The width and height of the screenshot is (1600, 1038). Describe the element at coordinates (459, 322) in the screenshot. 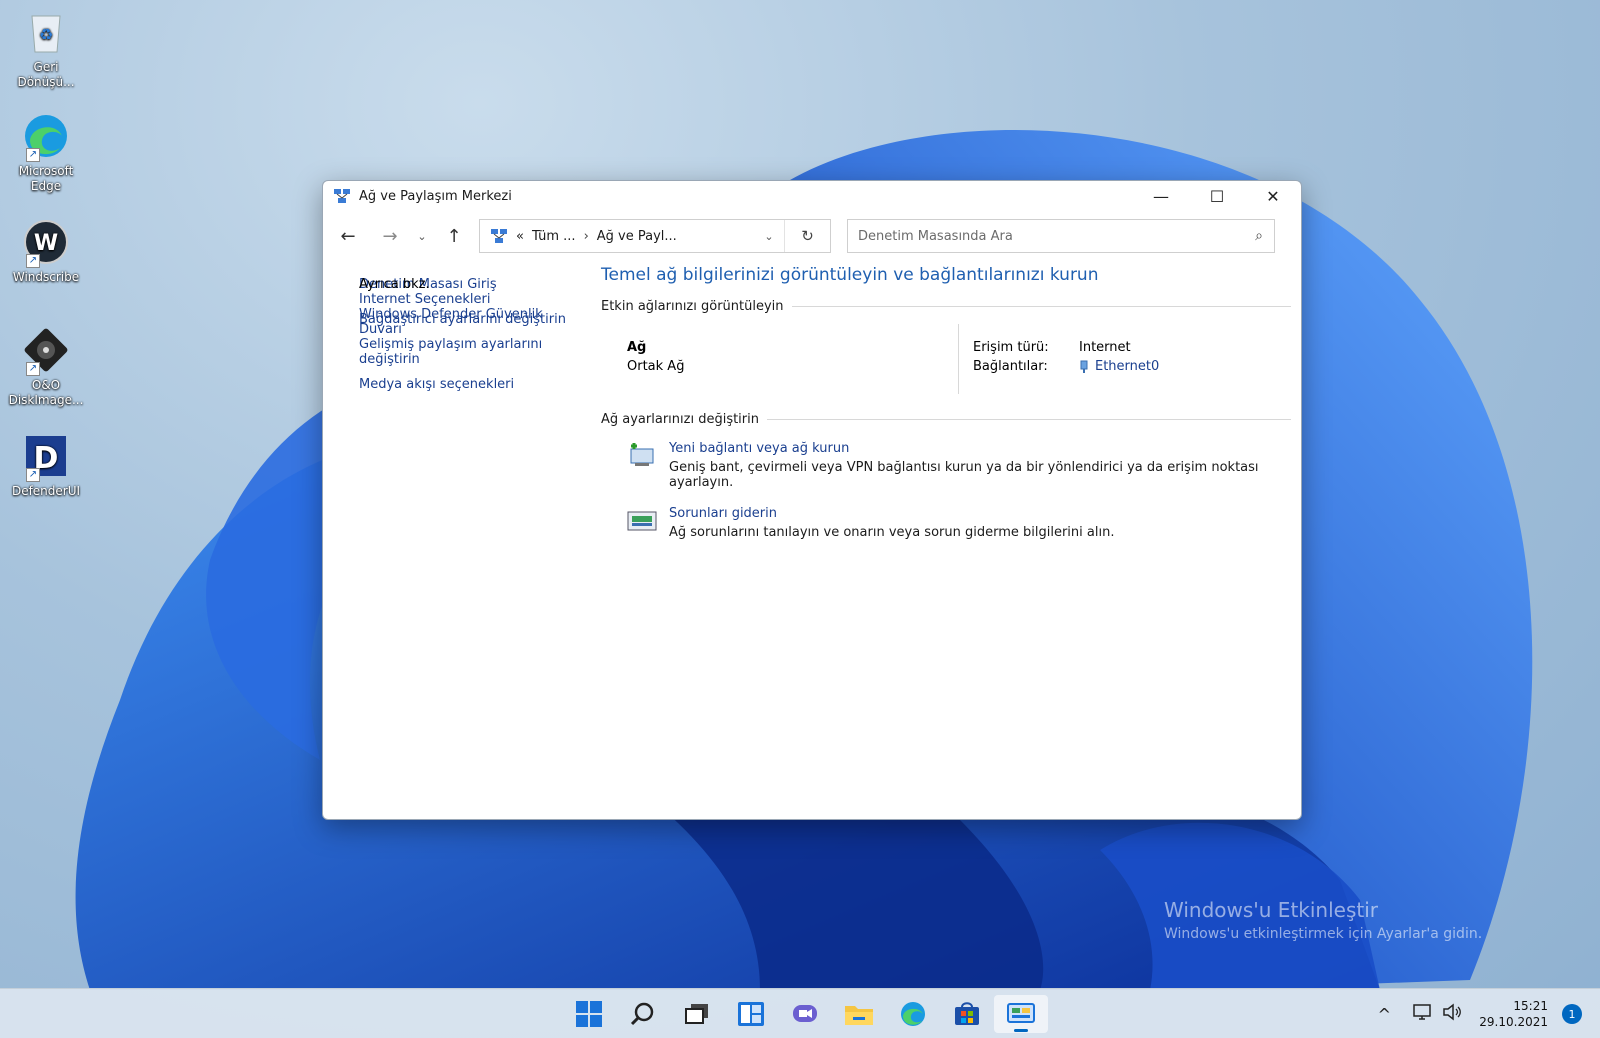

I see `firewall-link: Windows Defender Güvenlik Duvarı` at that location.